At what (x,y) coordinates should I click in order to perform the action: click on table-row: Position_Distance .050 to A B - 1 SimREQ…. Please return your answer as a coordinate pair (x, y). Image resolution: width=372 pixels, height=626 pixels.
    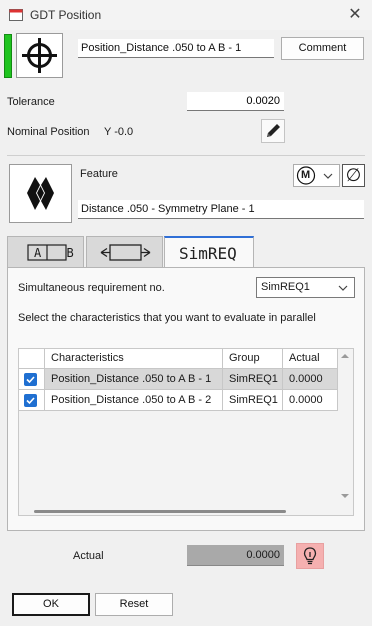
    Looking at the image, I should click on (178, 379).